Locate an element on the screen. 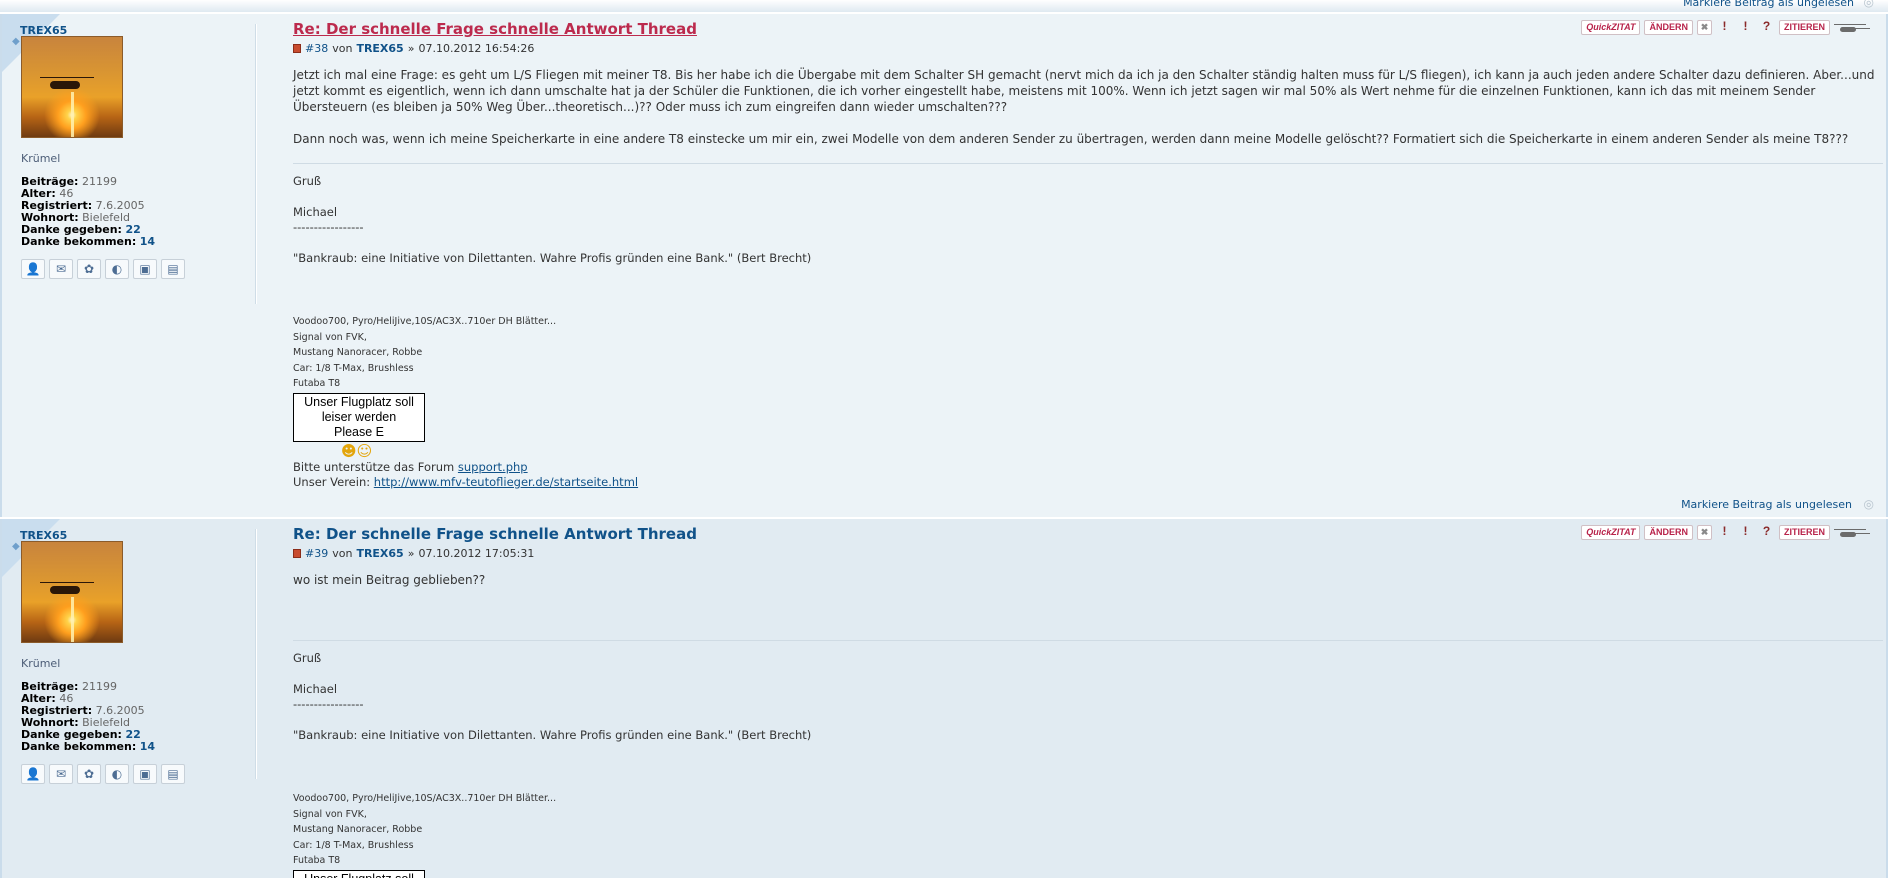  post-content: wo ist mein Beitrag geblieben?? is located at coordinates (1088, 601).